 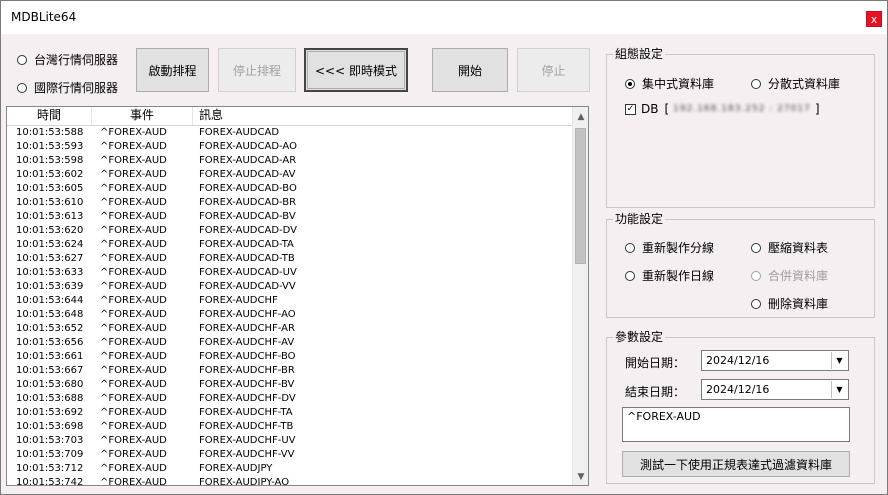 I want to click on table-row: 10:01:53:742 ^FOREX-AUD FOREX-AUDJPY-AO, so click(x=290, y=481).